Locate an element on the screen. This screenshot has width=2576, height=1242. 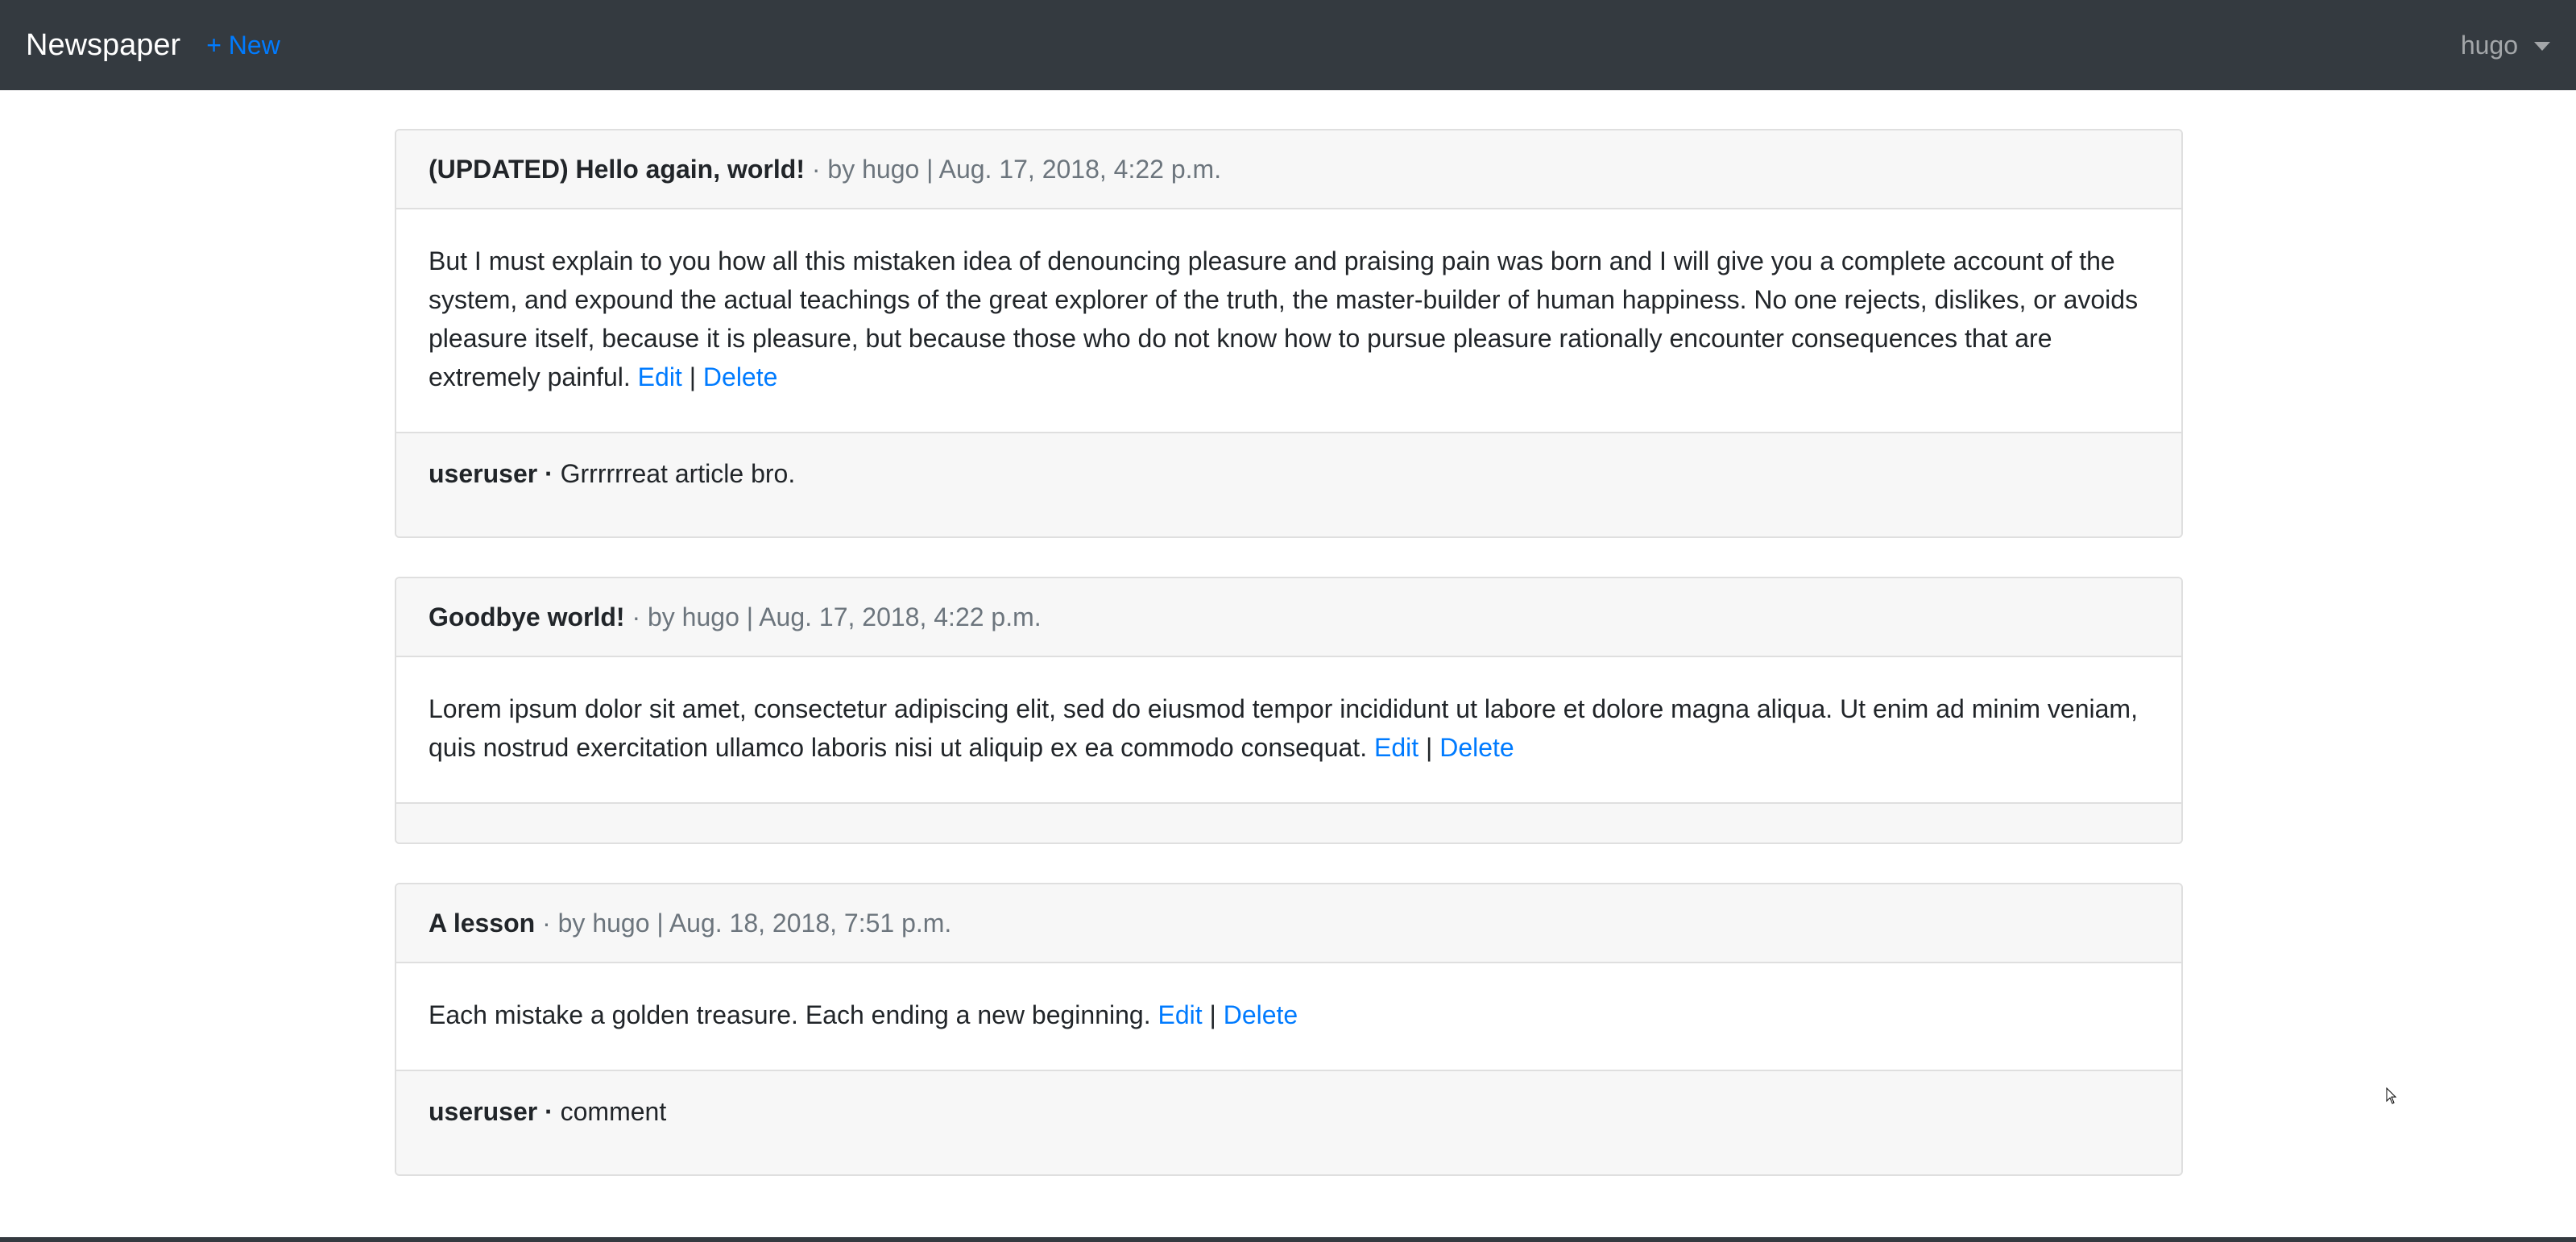
article-meta: · by hugo | Aug. 18, 2018, 7:51 p.m. is located at coordinates (743, 923).